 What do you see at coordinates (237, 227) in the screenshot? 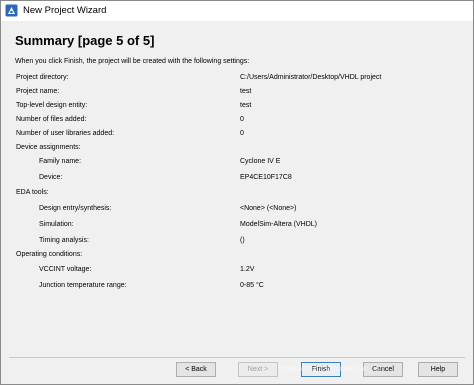
I see `summary-row: Simulation: ModelSim-Altera (VHDL)` at bounding box center [237, 227].